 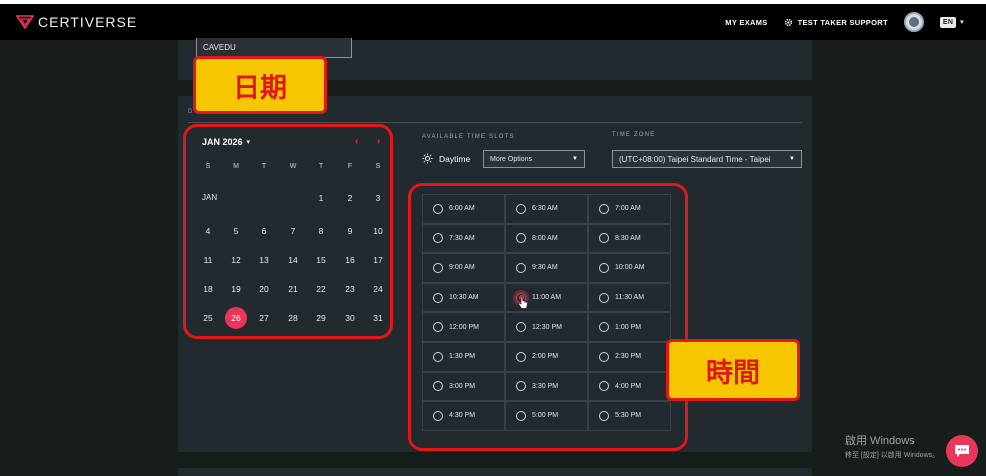 I want to click on certiverse-logo: CERTIVERSE, so click(x=76, y=22).